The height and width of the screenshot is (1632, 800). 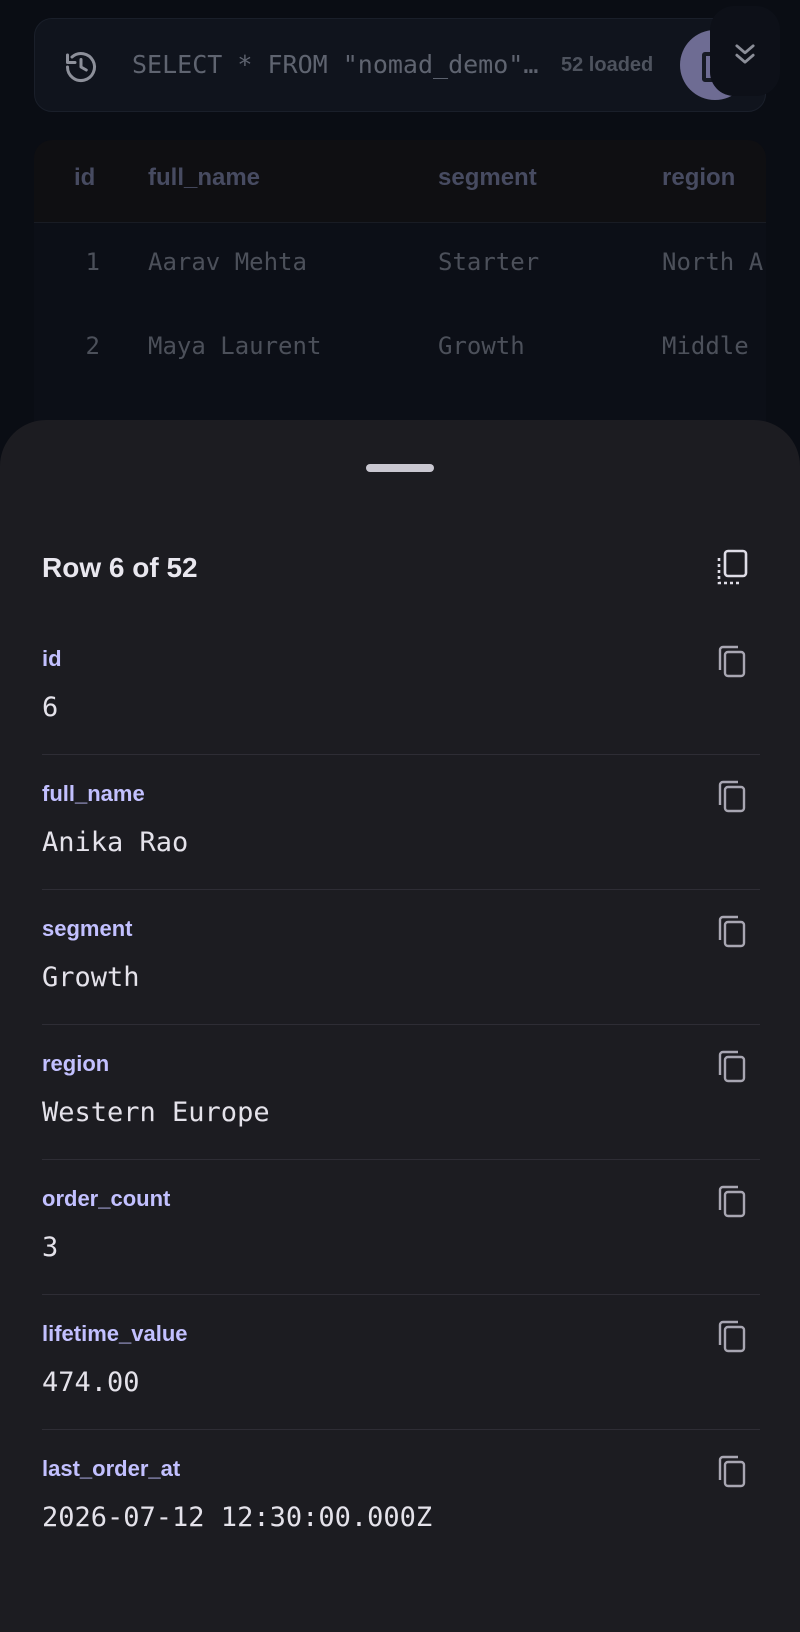 I want to click on table-cell: 2, so click(x=92, y=346).